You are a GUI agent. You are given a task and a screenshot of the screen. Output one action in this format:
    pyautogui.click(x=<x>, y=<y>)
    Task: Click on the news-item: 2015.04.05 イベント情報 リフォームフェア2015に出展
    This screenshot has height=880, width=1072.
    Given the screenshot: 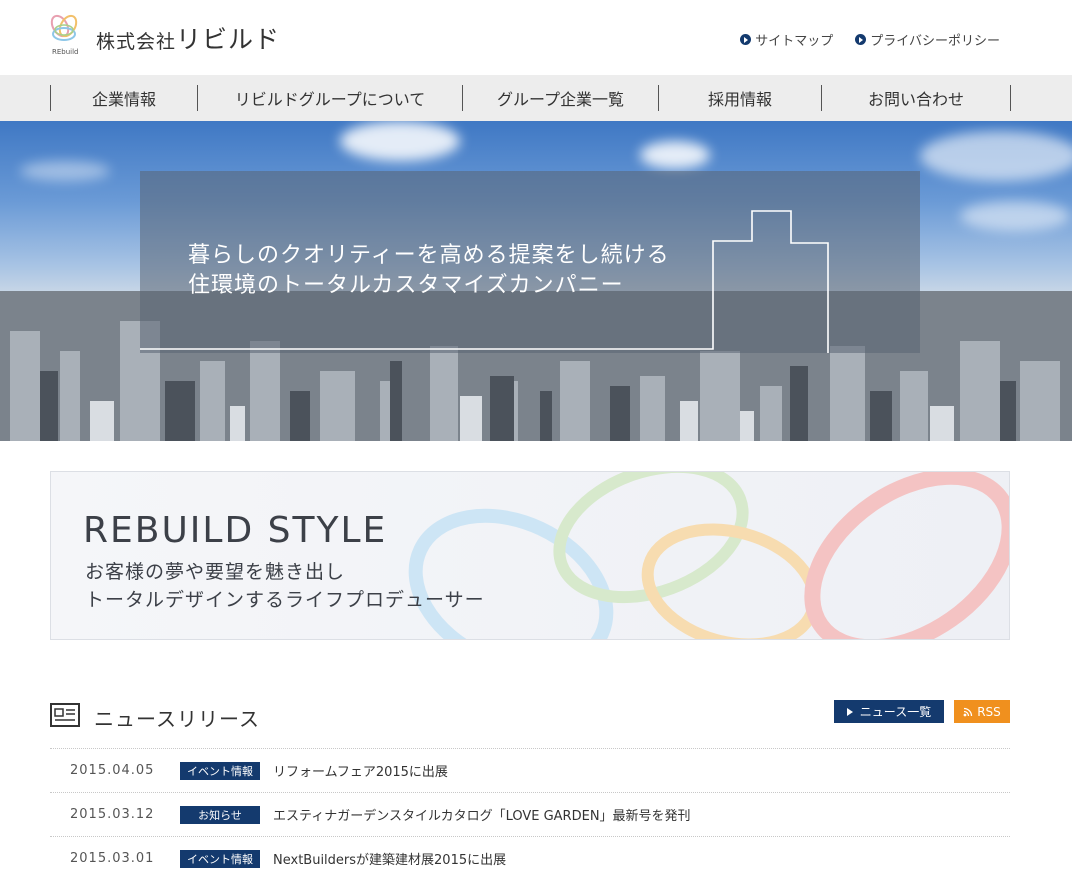 What is the action you would take?
    pyautogui.click(x=530, y=770)
    